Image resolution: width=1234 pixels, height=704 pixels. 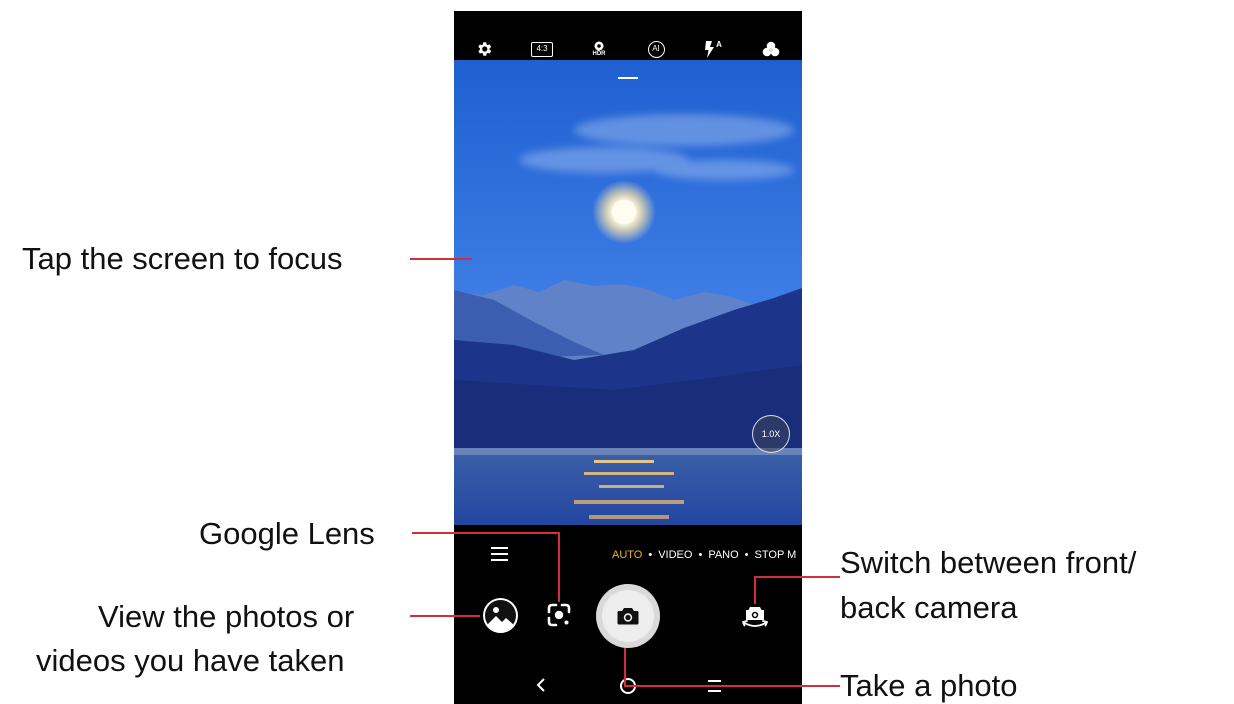 I want to click on shutter-button, so click(x=628, y=616).